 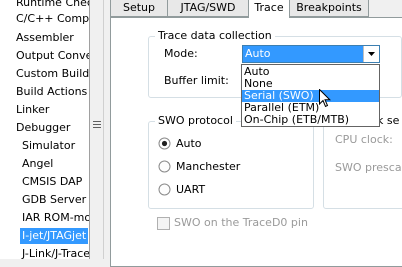 What do you see at coordinates (37, 164) in the screenshot?
I see `category-item: Angel` at bounding box center [37, 164].